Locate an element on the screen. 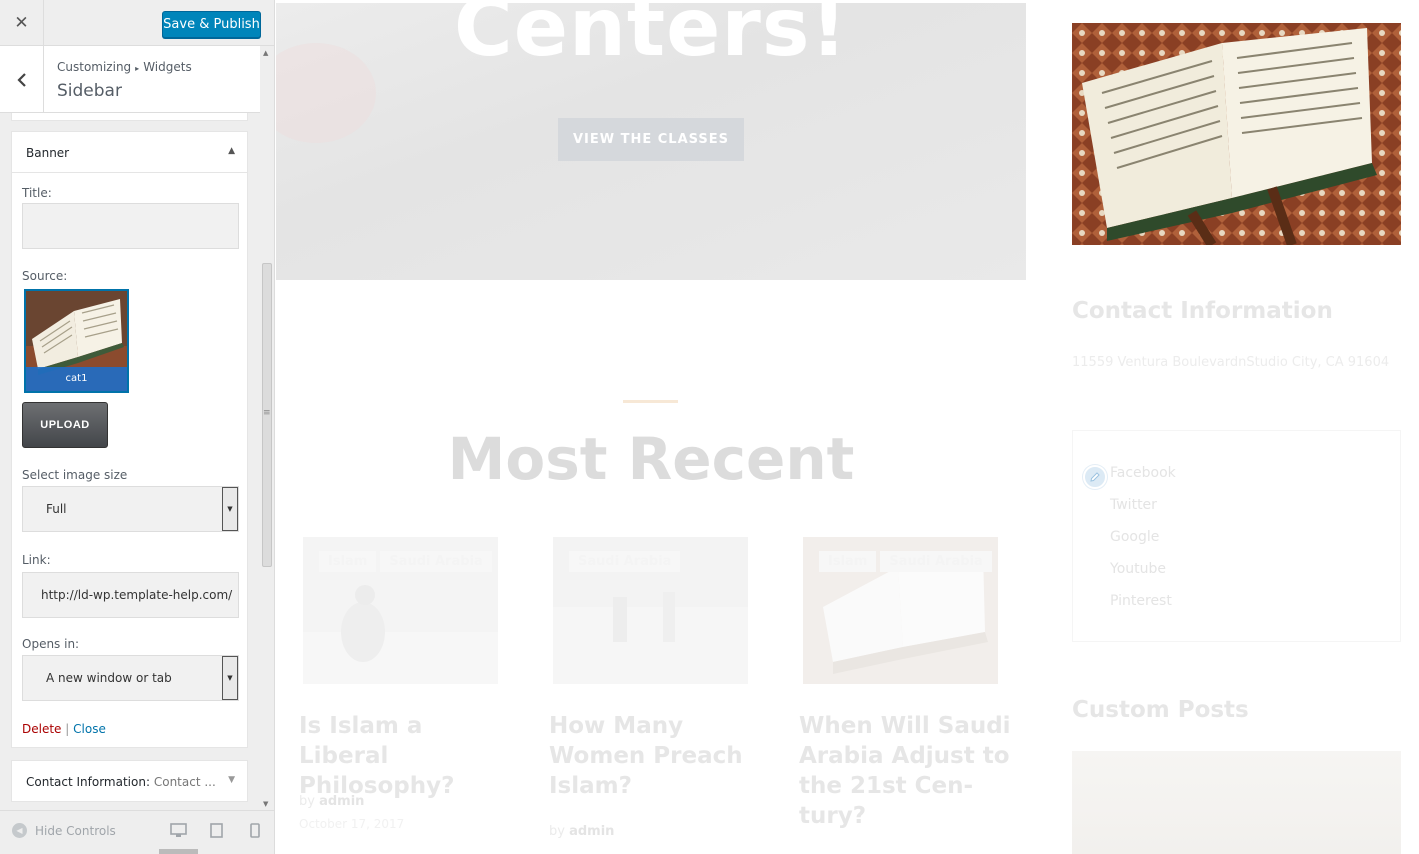 Image resolution: width=1419 pixels, height=854 pixels. desktop-icon is located at coordinates (178, 830).